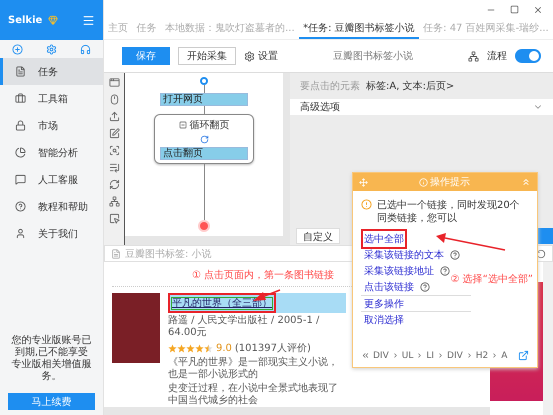 This screenshot has height=415, width=553. Describe the element at coordinates (86, 49) in the screenshot. I see `headphones-icon` at that location.